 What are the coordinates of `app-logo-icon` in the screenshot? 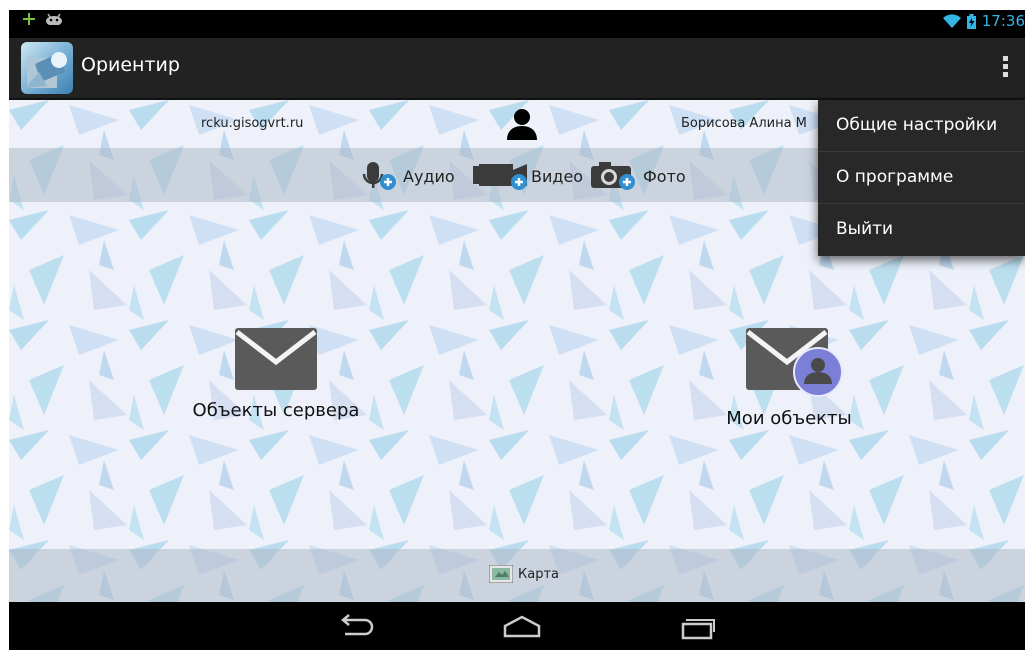 It's located at (47, 68).